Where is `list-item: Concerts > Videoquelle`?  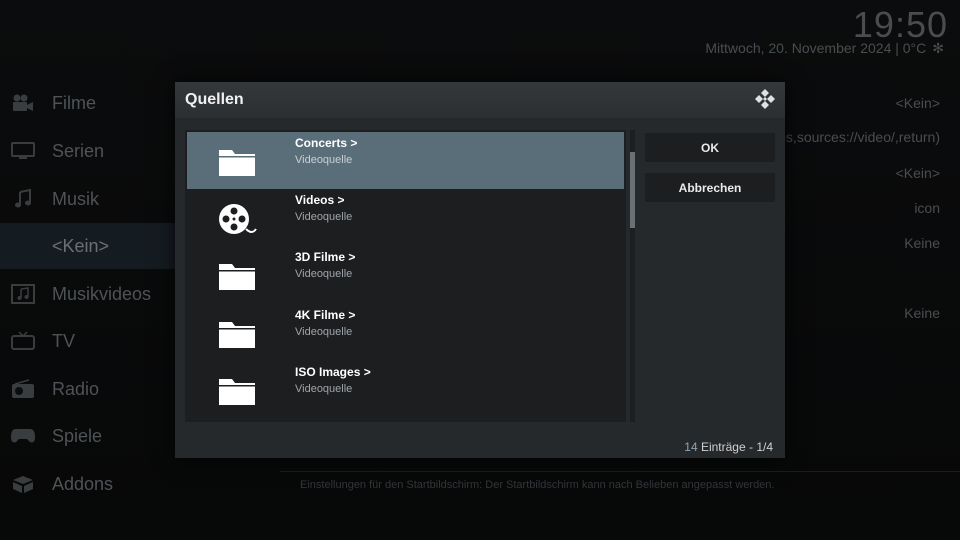
list-item: Concerts > Videoquelle is located at coordinates (405, 160).